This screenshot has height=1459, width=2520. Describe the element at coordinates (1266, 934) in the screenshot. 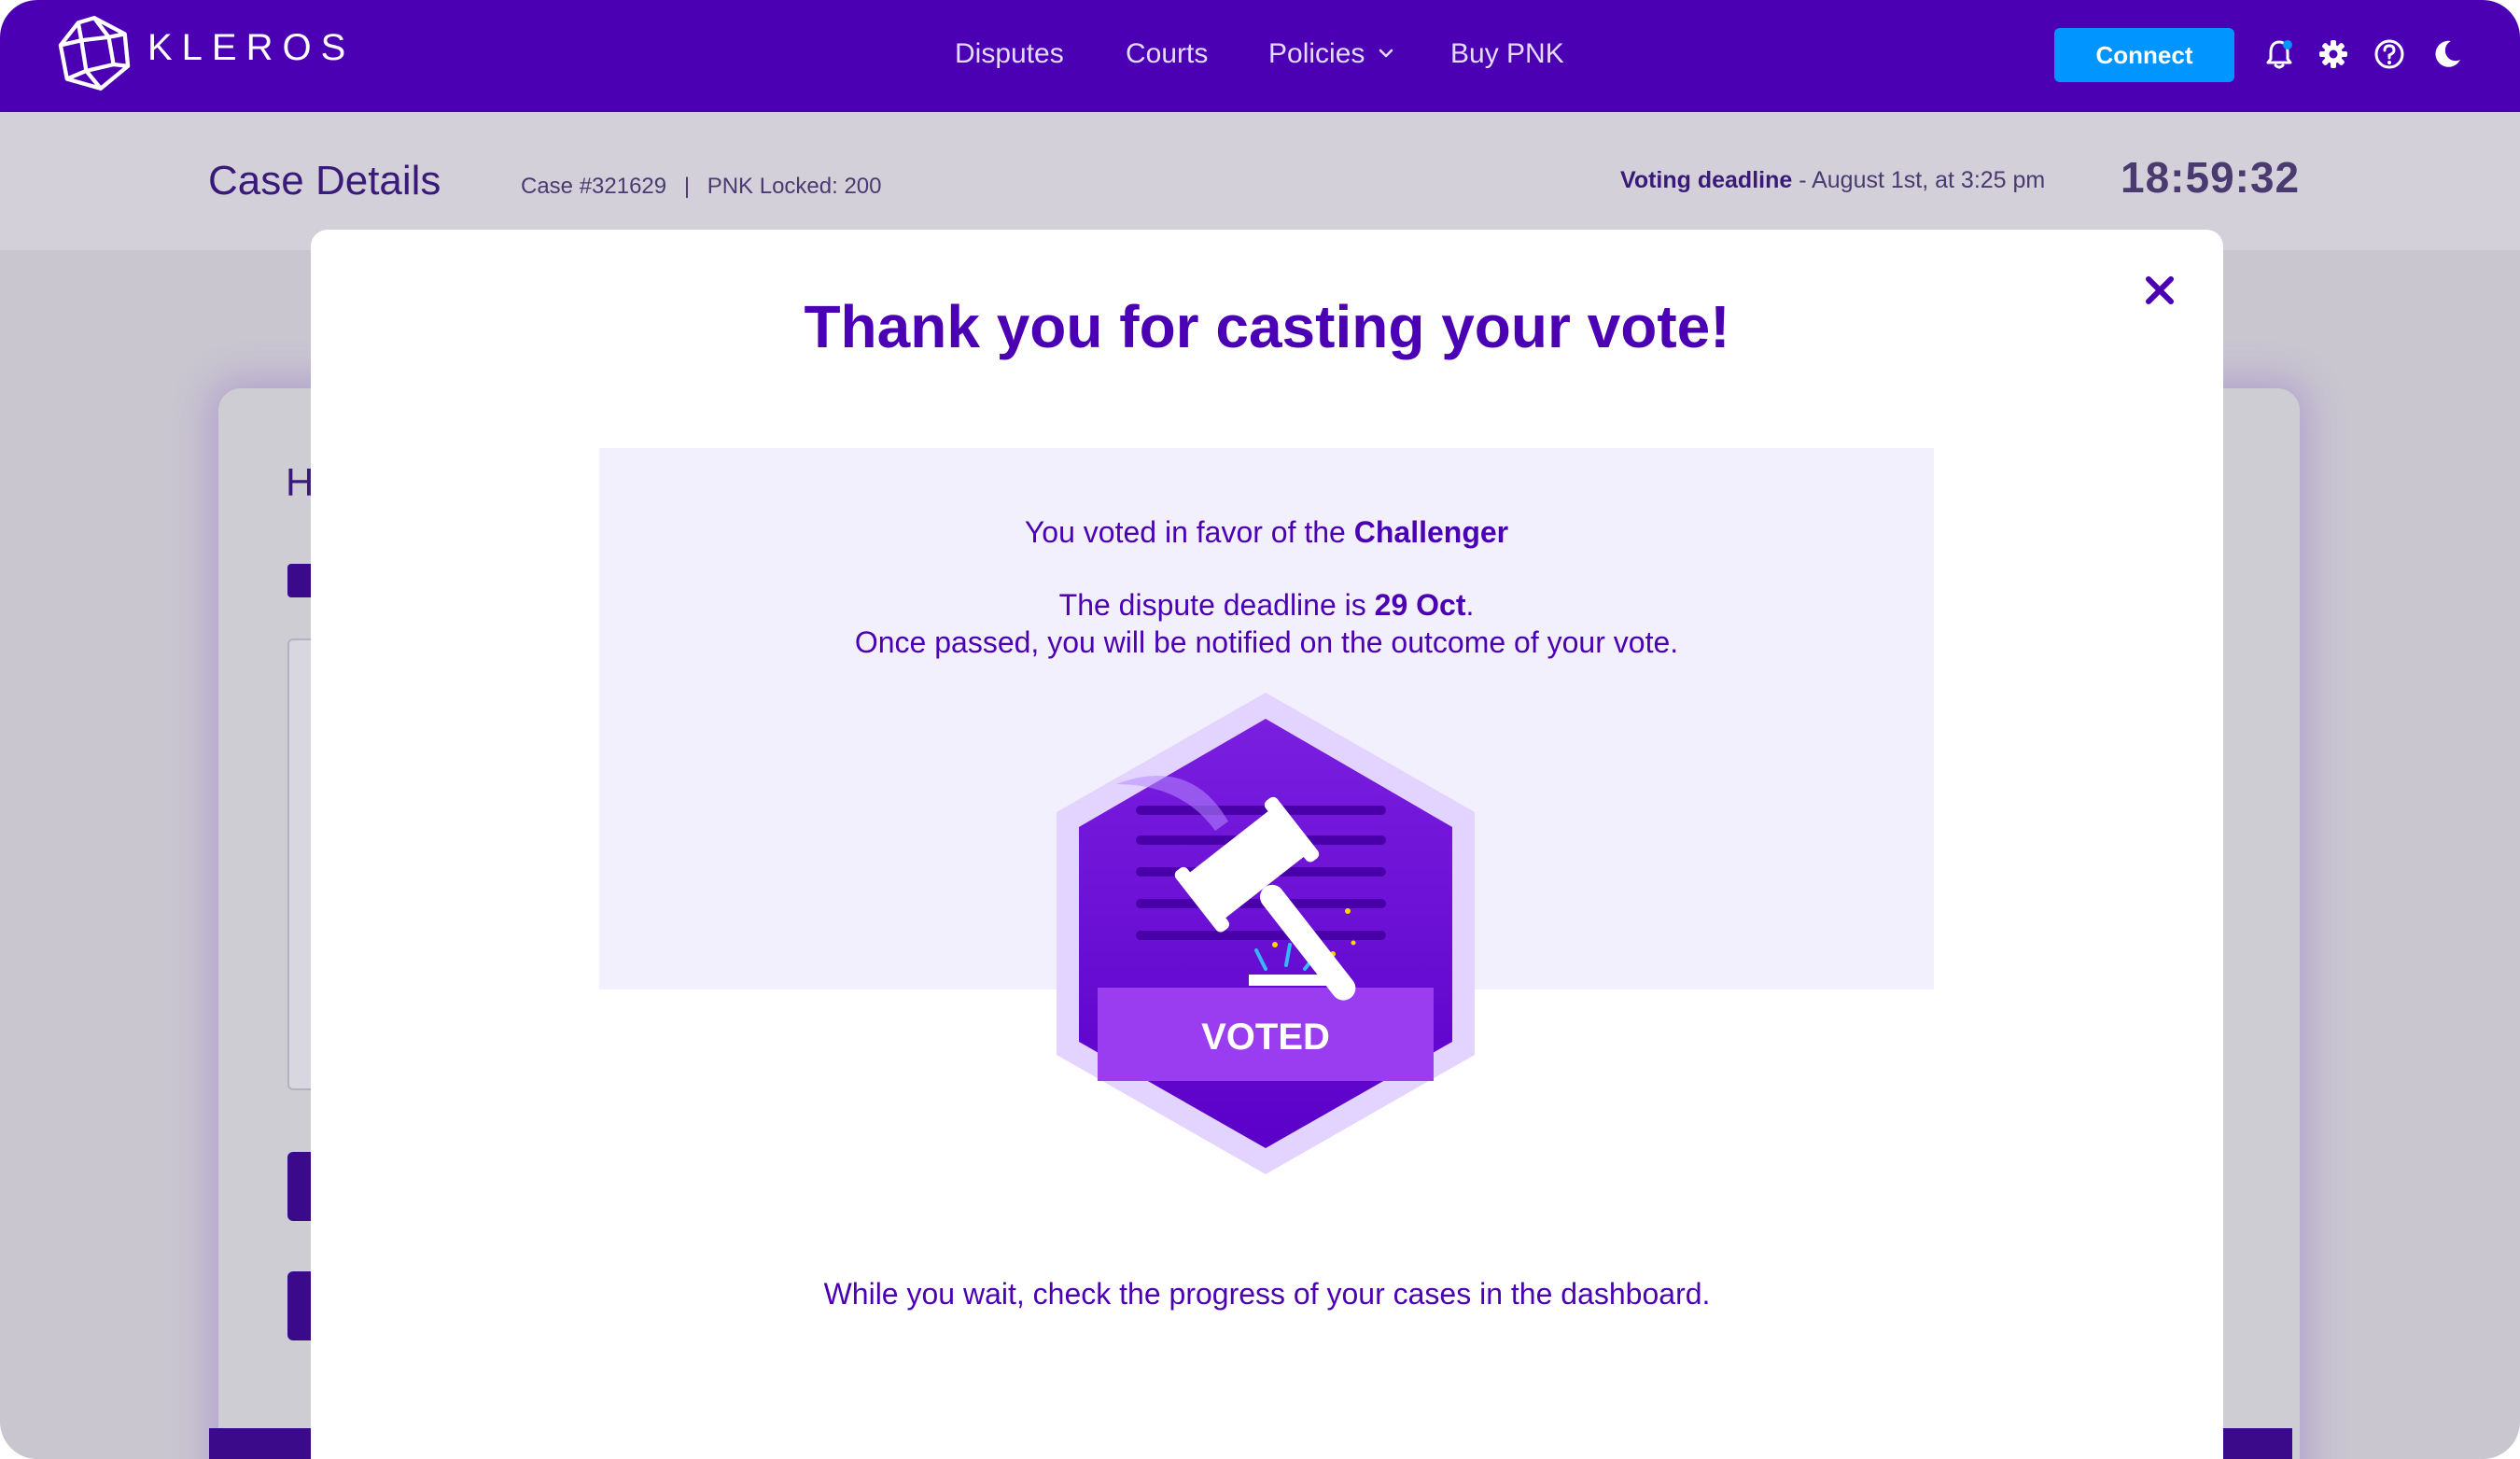

I see `voted-badge-icon: VOTED` at that location.